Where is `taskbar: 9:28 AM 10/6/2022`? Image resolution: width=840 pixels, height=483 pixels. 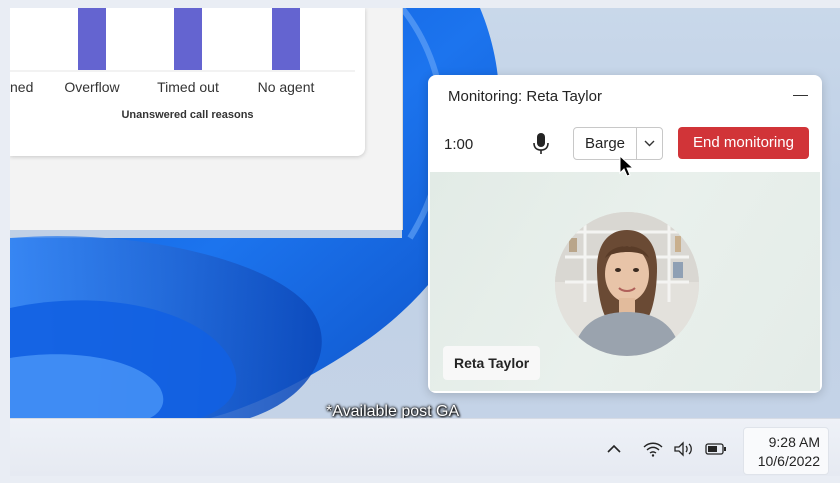 taskbar: 9:28 AM 10/6/2022 is located at coordinates (425, 447).